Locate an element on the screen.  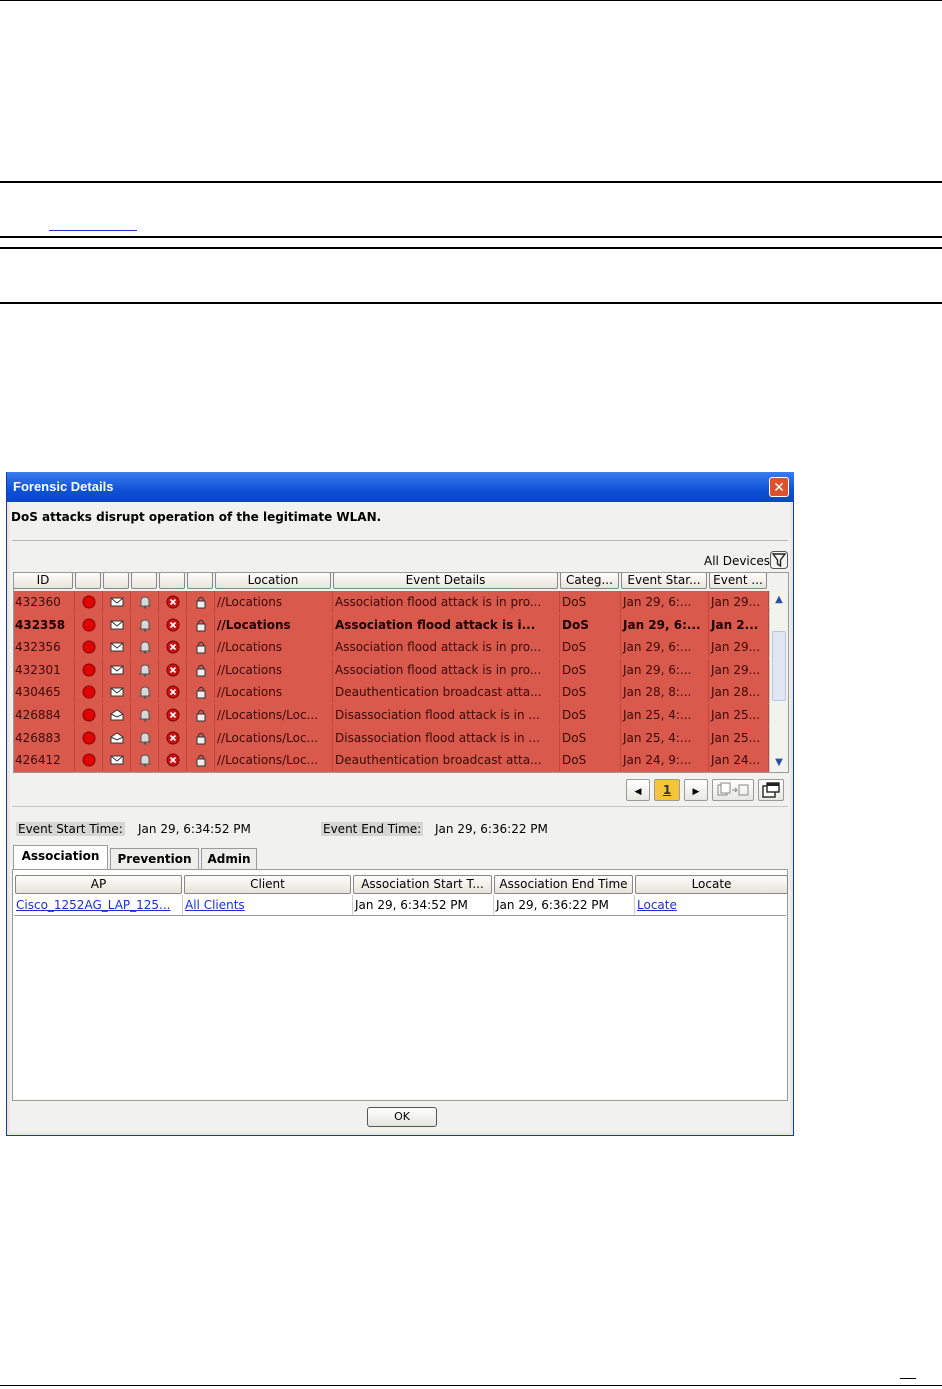
id-cell: 432301 is located at coordinates (44, 669).